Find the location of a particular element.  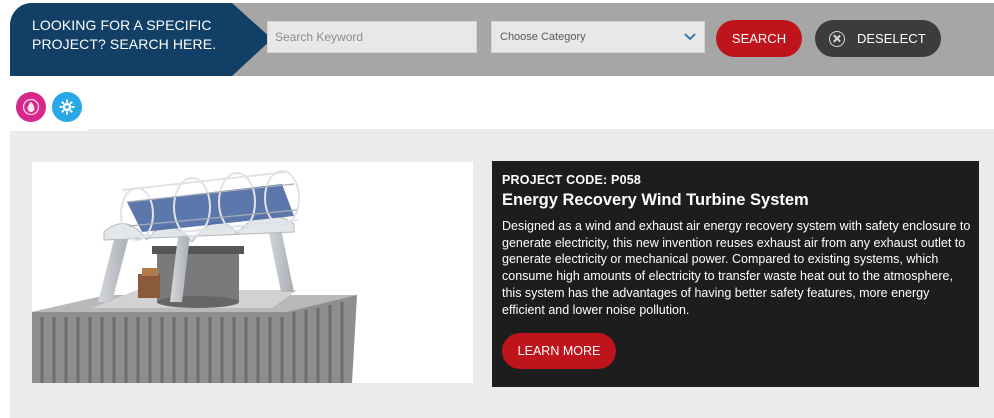

project-code: PROJECT CODE: P058 is located at coordinates (572, 180).